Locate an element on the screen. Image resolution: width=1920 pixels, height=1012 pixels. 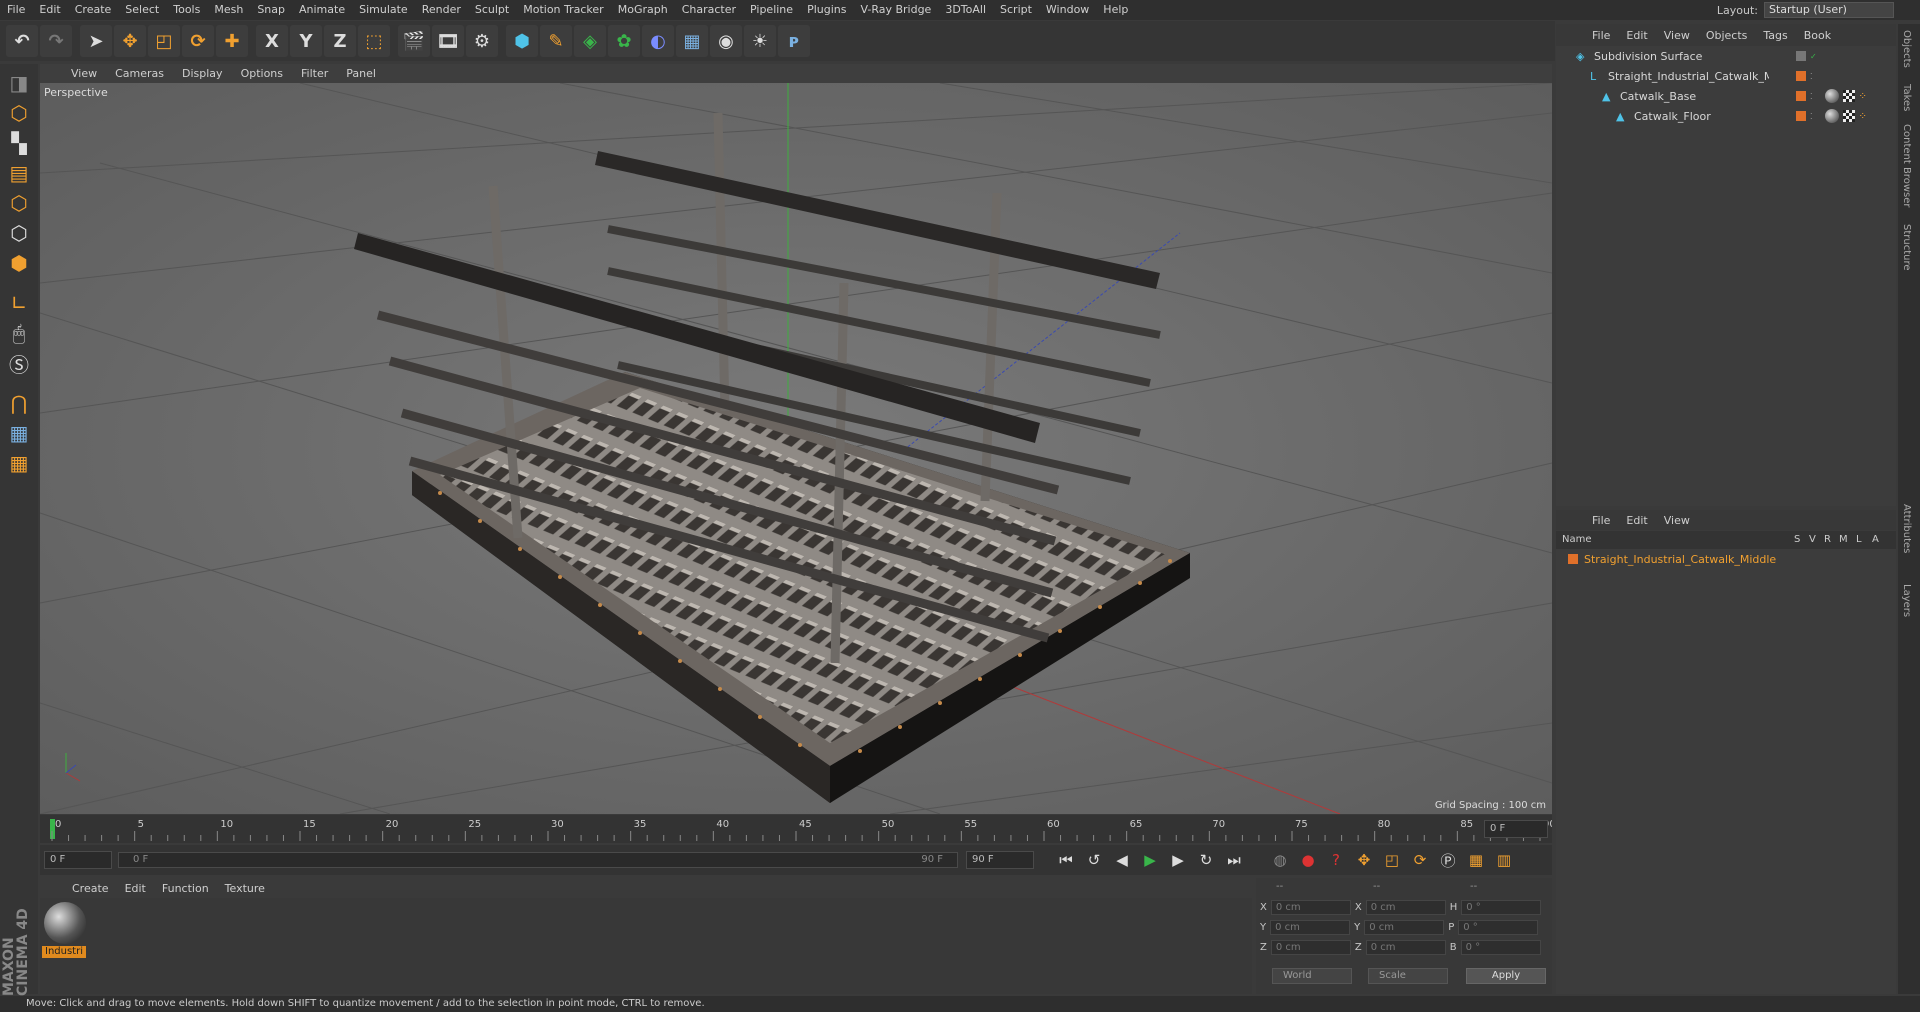
coord-size-field: 0 cm is located at coordinates (1405, 907).